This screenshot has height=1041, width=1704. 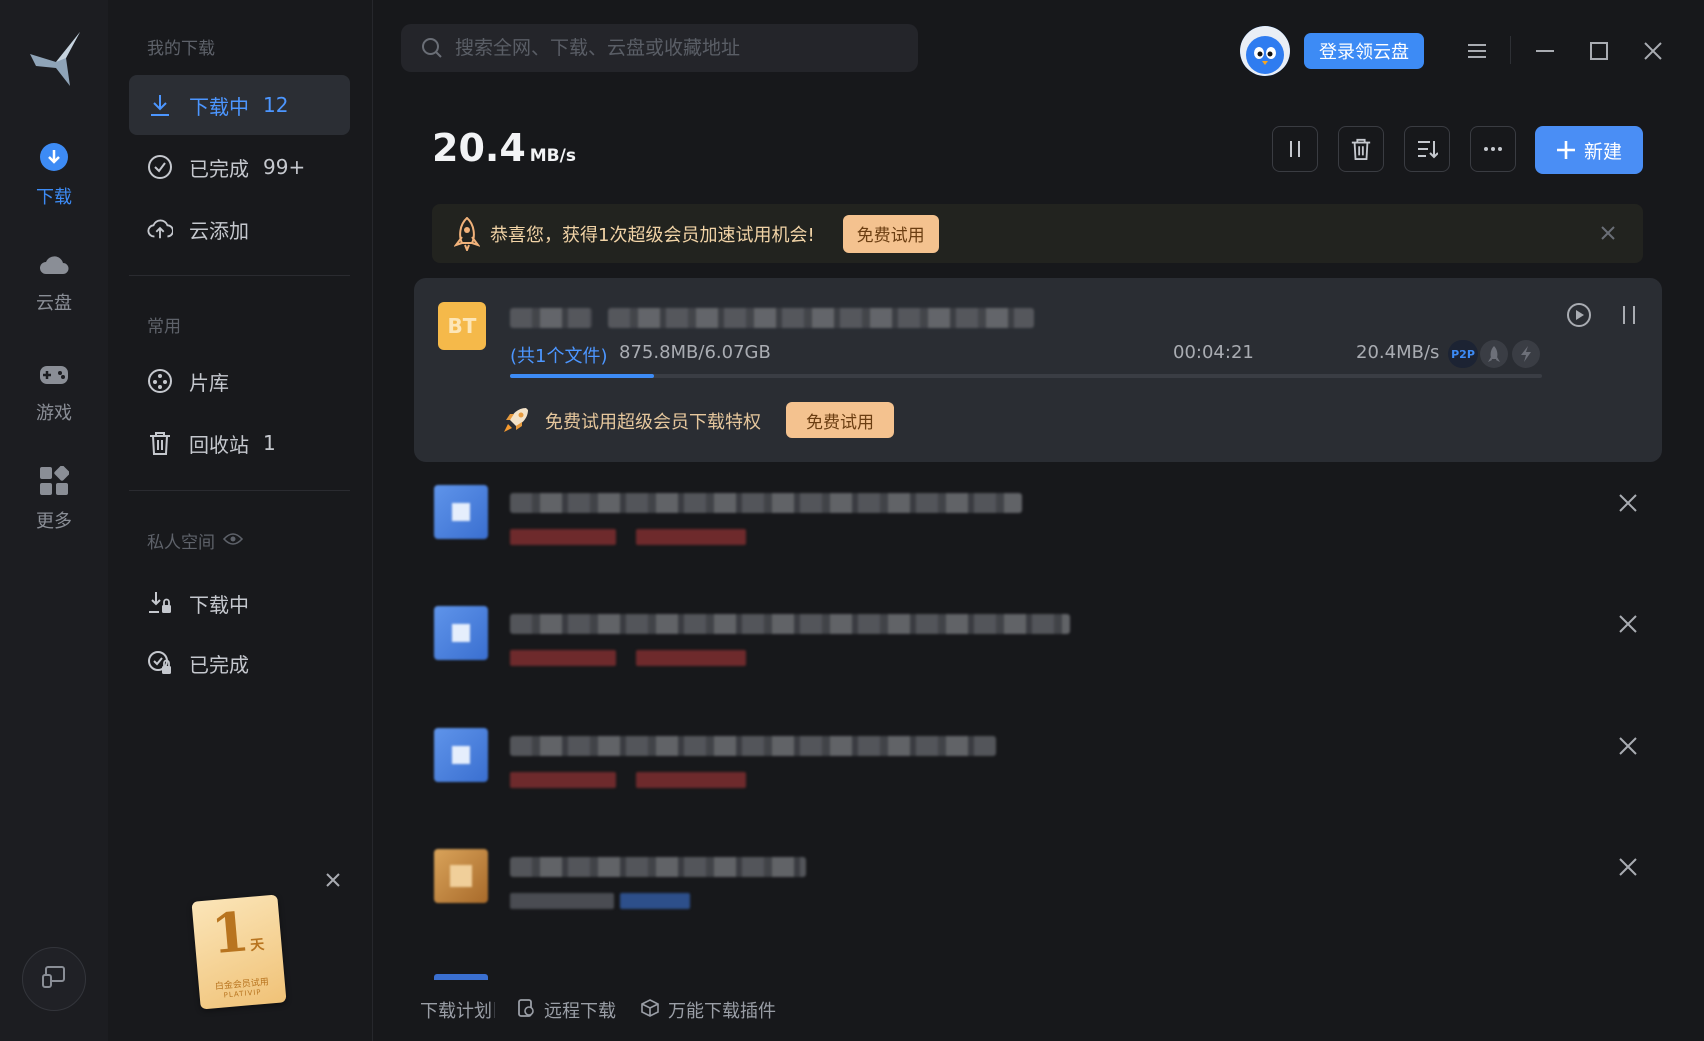 I want to click on minimize-button, so click(x=1545, y=51).